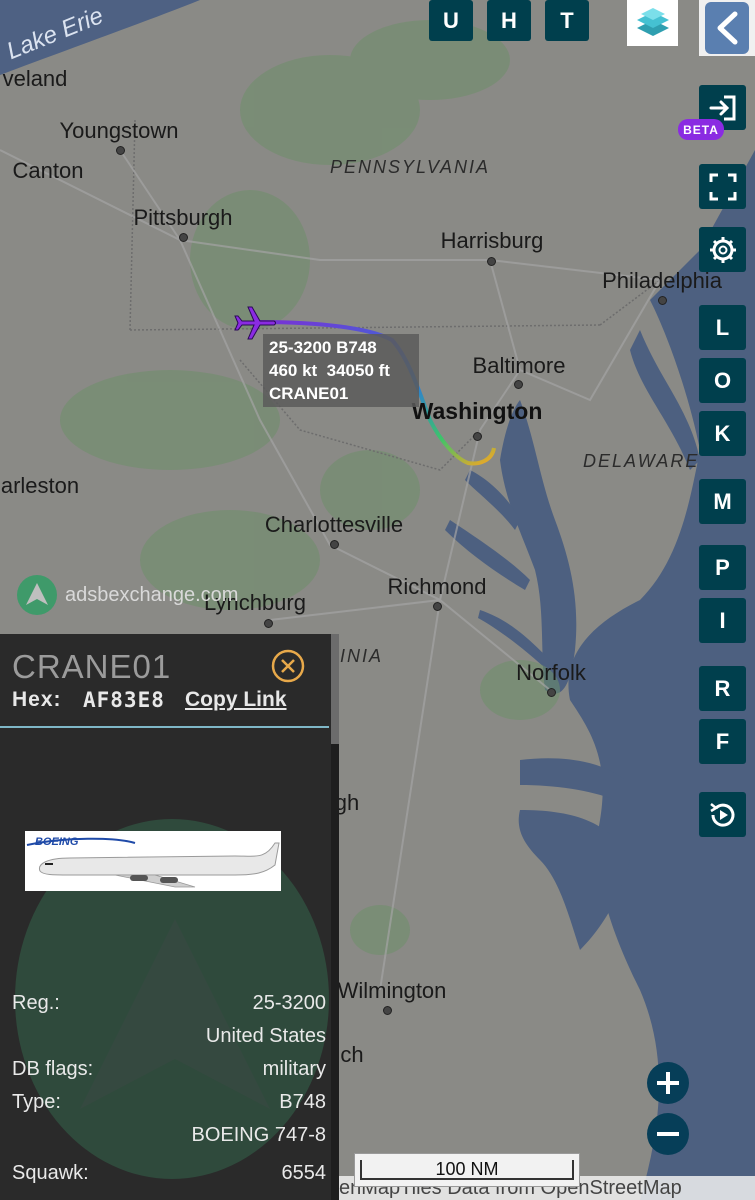 The height and width of the screenshot is (1200, 755). Describe the element at coordinates (36, 1003) in the screenshot. I see `reg-label: Reg.:` at that location.